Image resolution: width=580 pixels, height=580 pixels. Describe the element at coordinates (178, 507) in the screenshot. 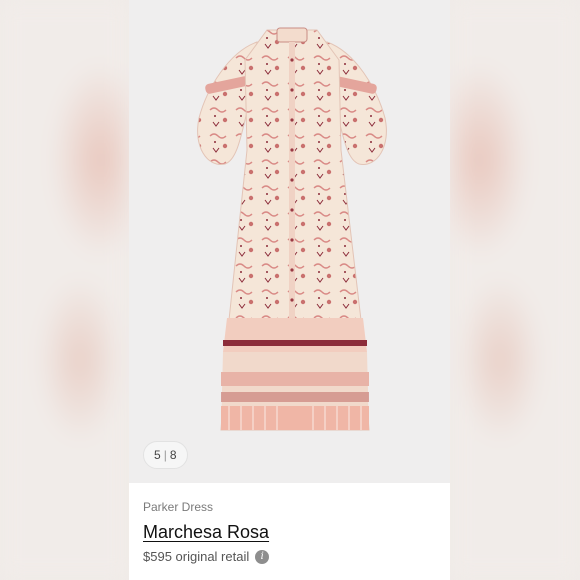

I see `product-subtitle: Parker Dress` at that location.